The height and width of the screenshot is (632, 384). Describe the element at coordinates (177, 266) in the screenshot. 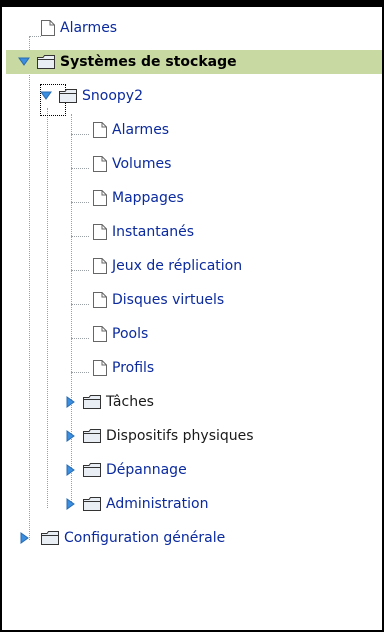

I see `tree-item-label: Jeux de réplication` at that location.